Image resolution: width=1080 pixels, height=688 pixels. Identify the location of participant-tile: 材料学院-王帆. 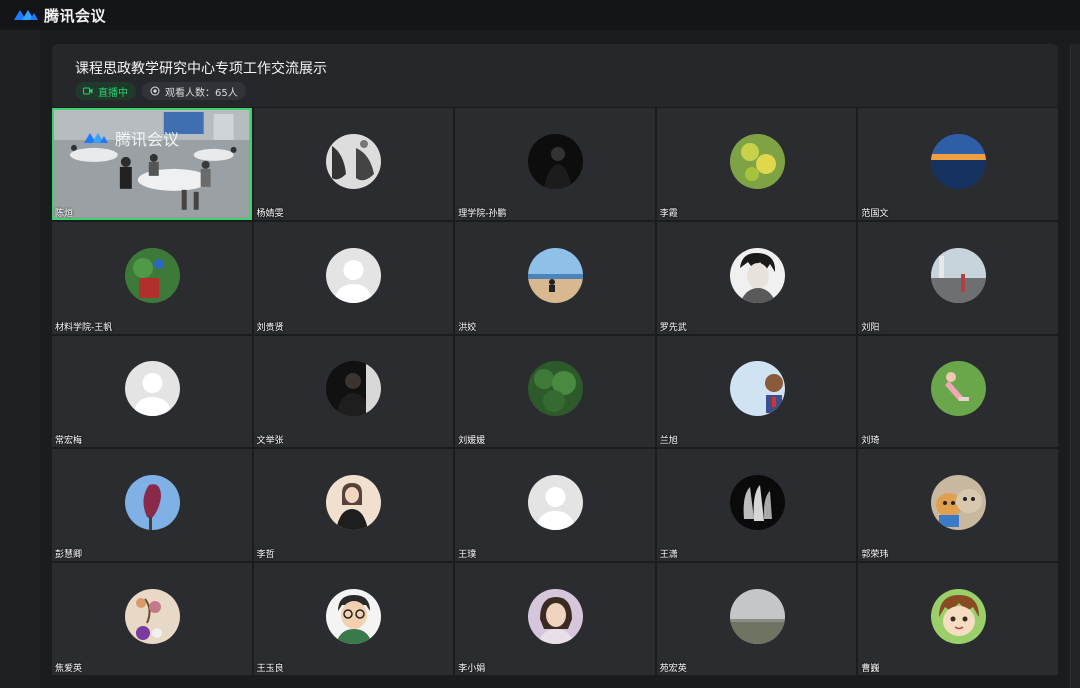
(152, 277).